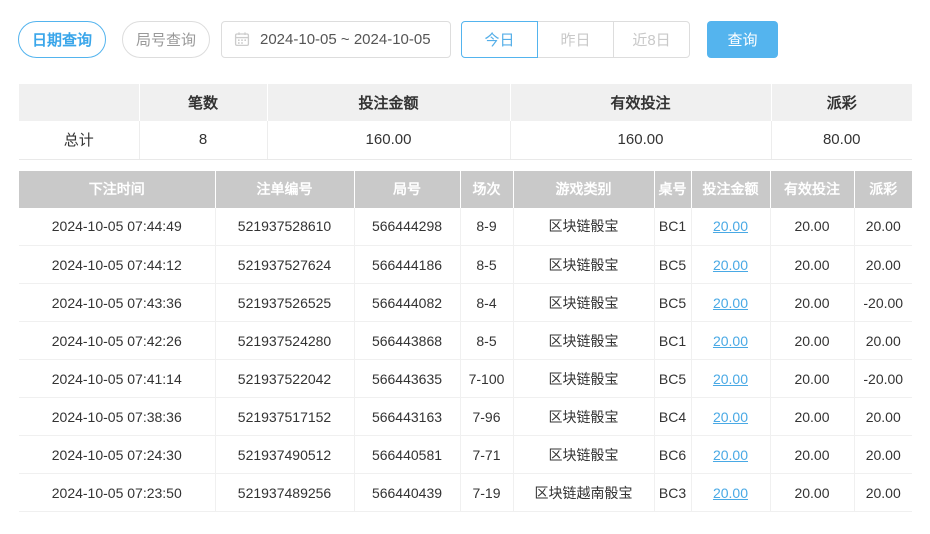 This screenshot has width=930, height=534. What do you see at coordinates (388, 140) in the screenshot?
I see `summary-bet-amount-value: 160.00` at bounding box center [388, 140].